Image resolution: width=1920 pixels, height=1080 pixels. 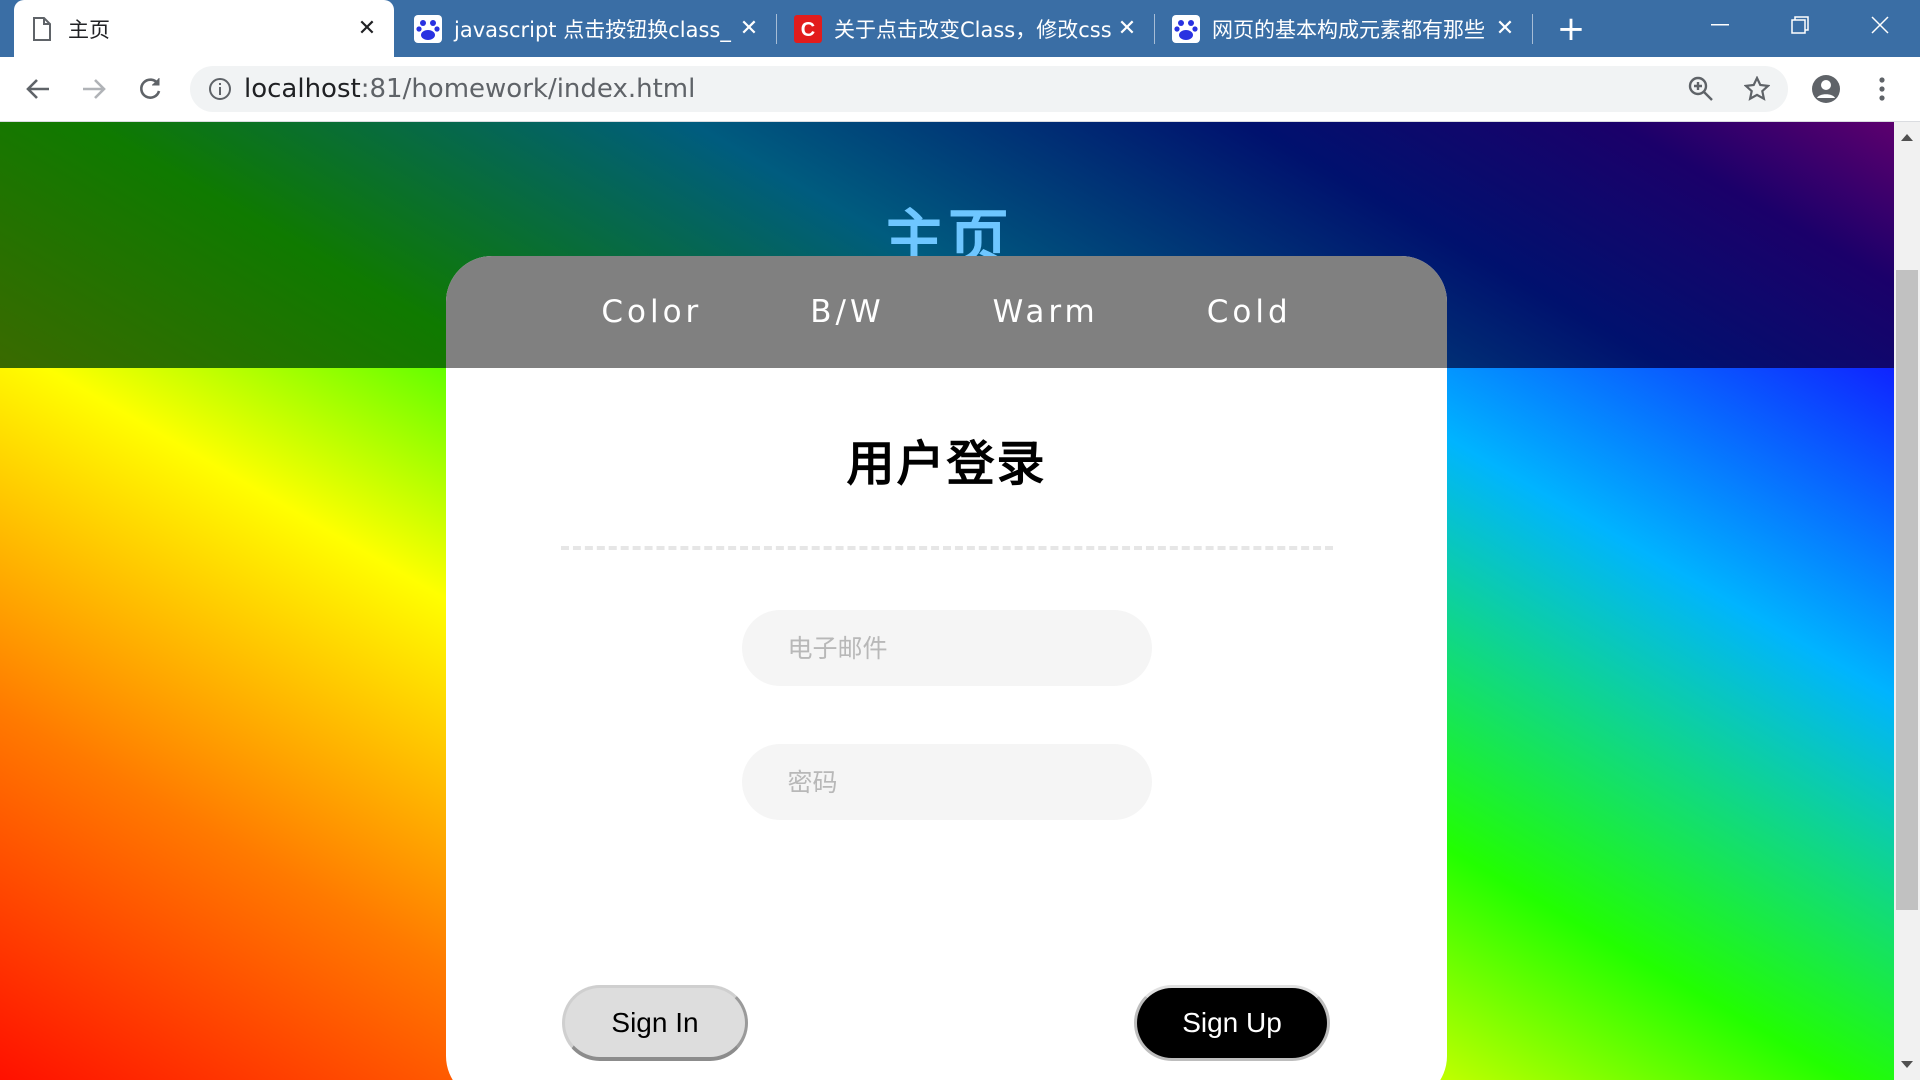 I want to click on tab-home: 主页 ✕, so click(x=204, y=28).